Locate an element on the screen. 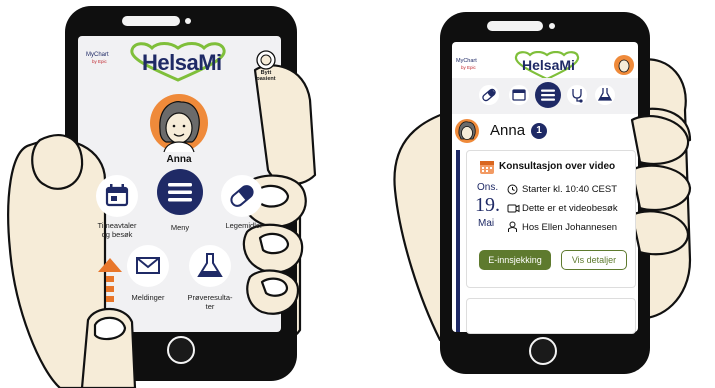 The width and height of the screenshot is (715, 388). appointment-title: Konsultasjon over video is located at coordinates (557, 166).